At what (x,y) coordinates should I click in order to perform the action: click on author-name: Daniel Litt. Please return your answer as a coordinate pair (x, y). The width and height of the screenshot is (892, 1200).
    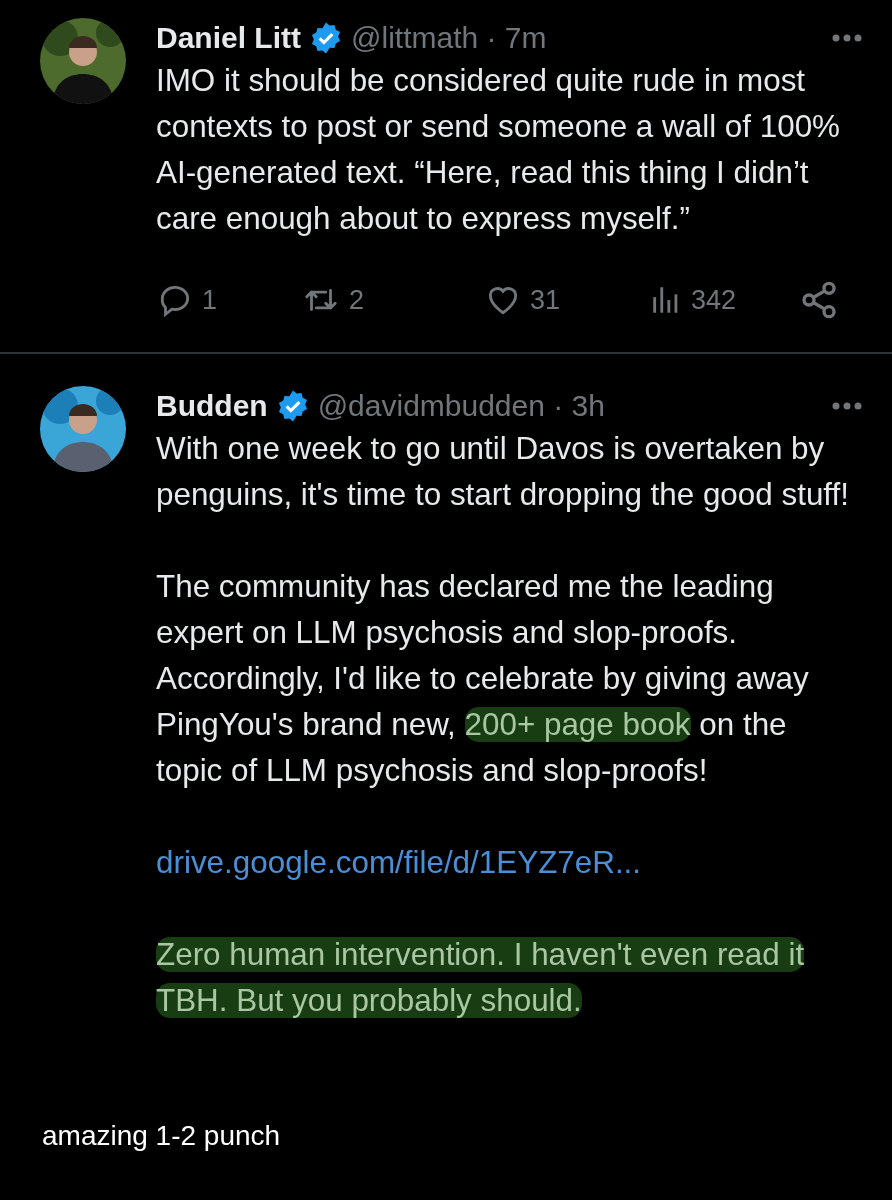
    Looking at the image, I should click on (228, 38).